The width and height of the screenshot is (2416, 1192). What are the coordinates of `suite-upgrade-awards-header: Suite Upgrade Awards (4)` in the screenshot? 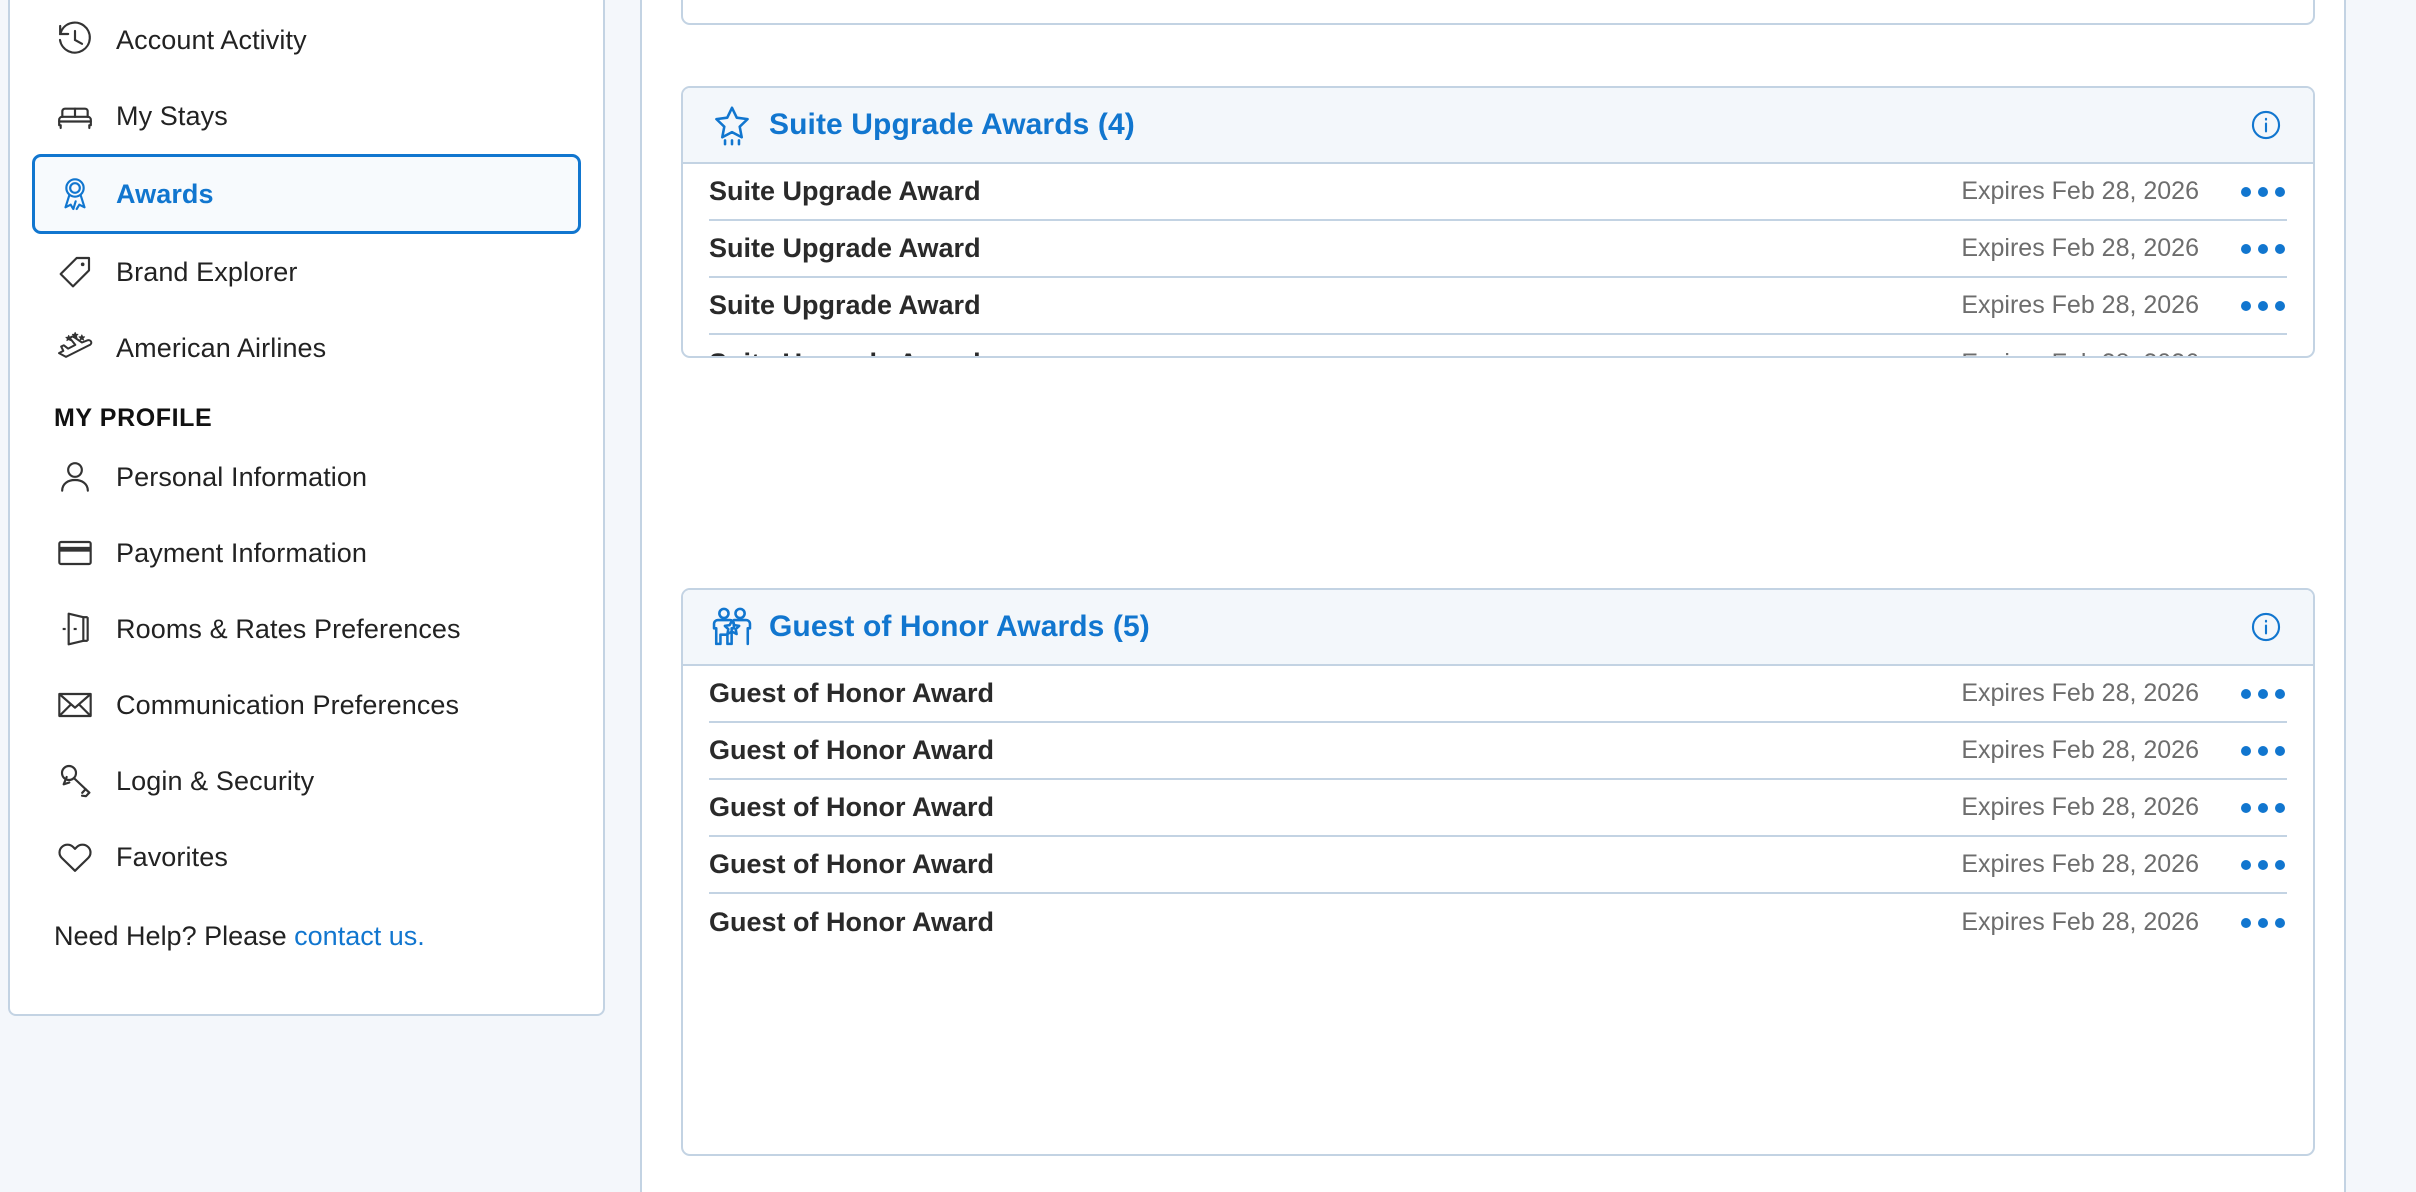 It's located at (1498, 126).